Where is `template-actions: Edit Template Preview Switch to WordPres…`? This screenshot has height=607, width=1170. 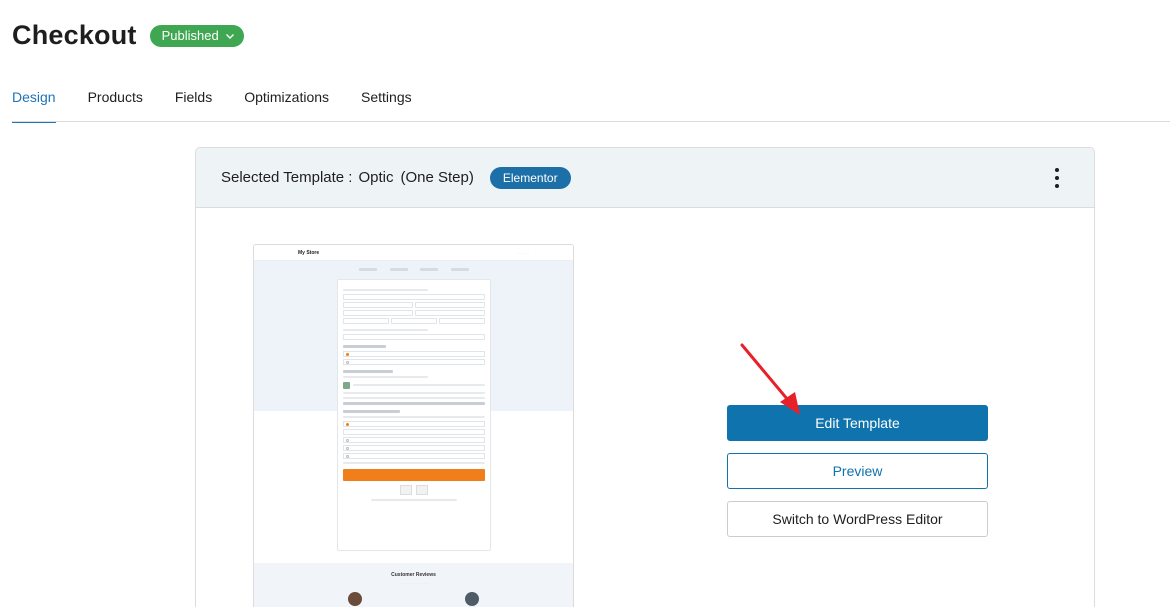 template-actions: Edit Template Preview Switch to WordPres… is located at coordinates (857, 477).